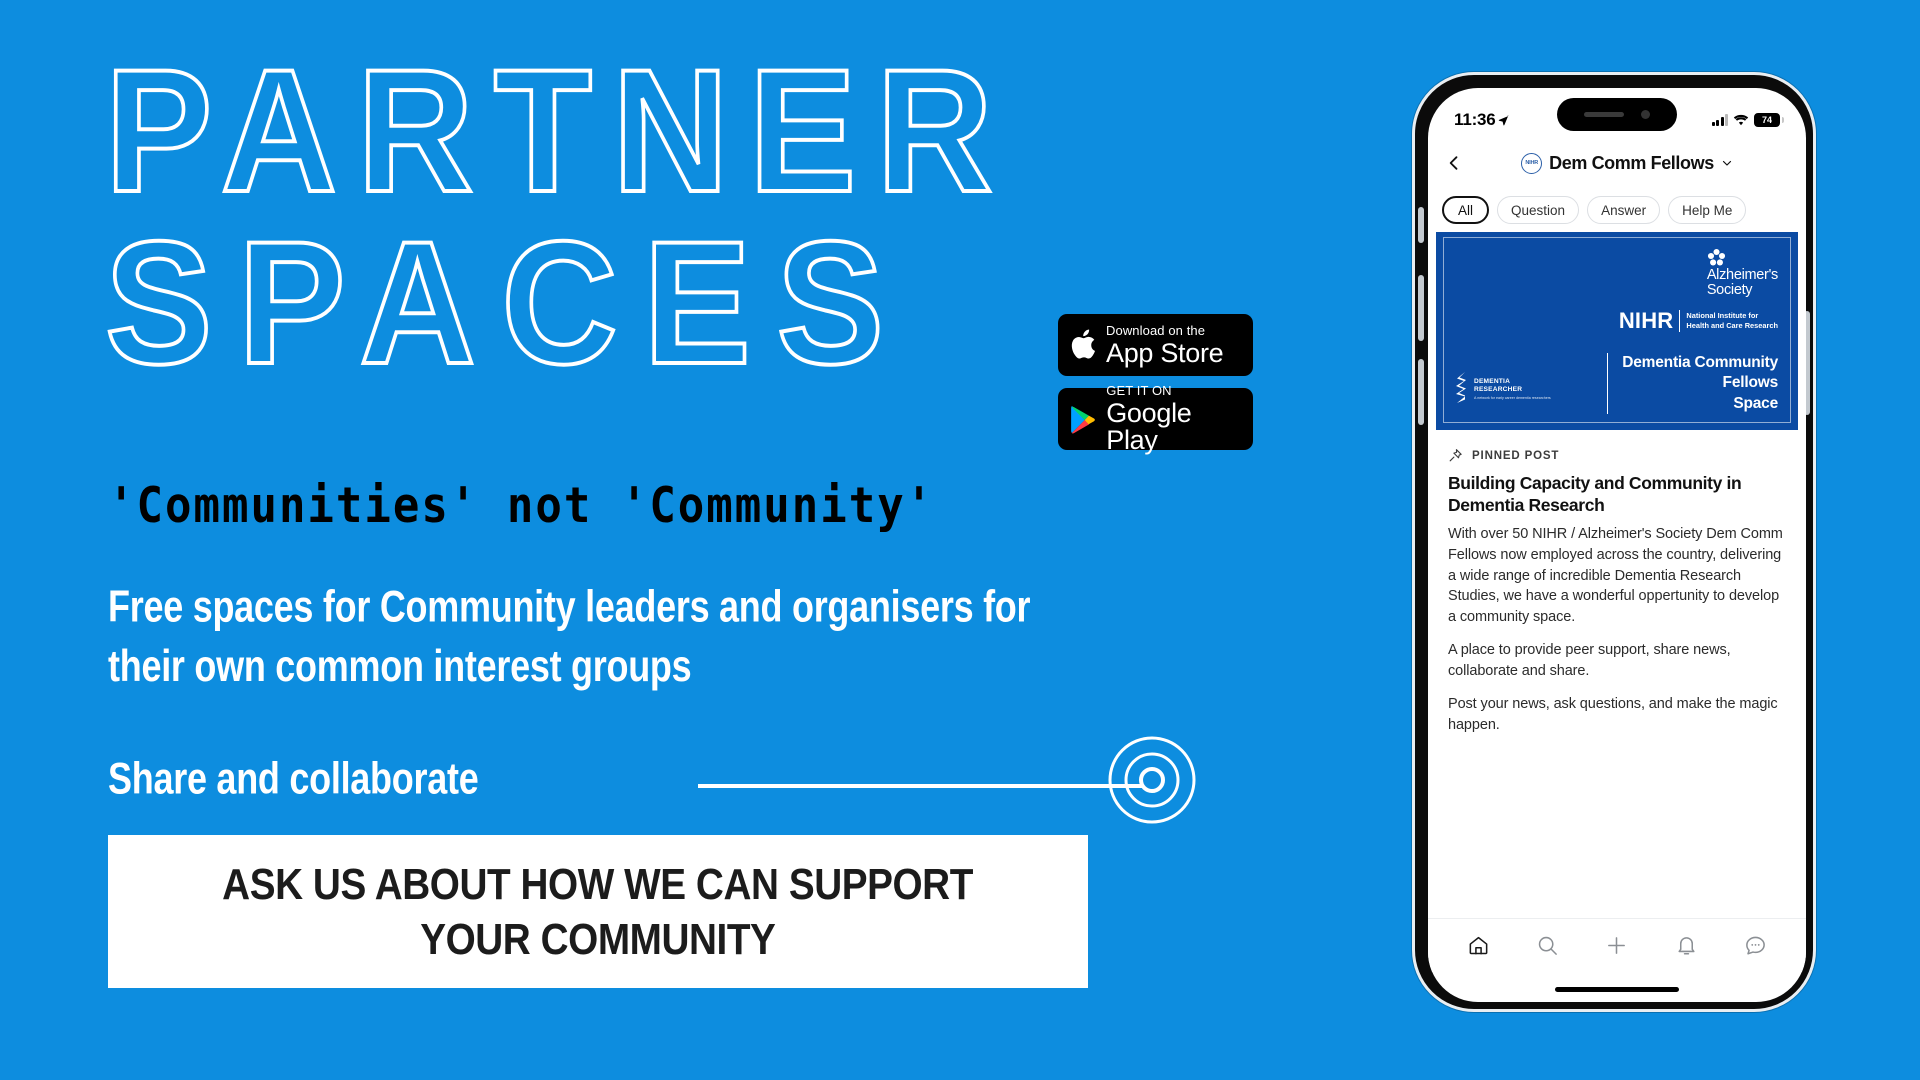 Image resolution: width=1920 pixels, height=1080 pixels. What do you see at coordinates (1719, 120) in the screenshot?
I see `cellular-bars-icon` at bounding box center [1719, 120].